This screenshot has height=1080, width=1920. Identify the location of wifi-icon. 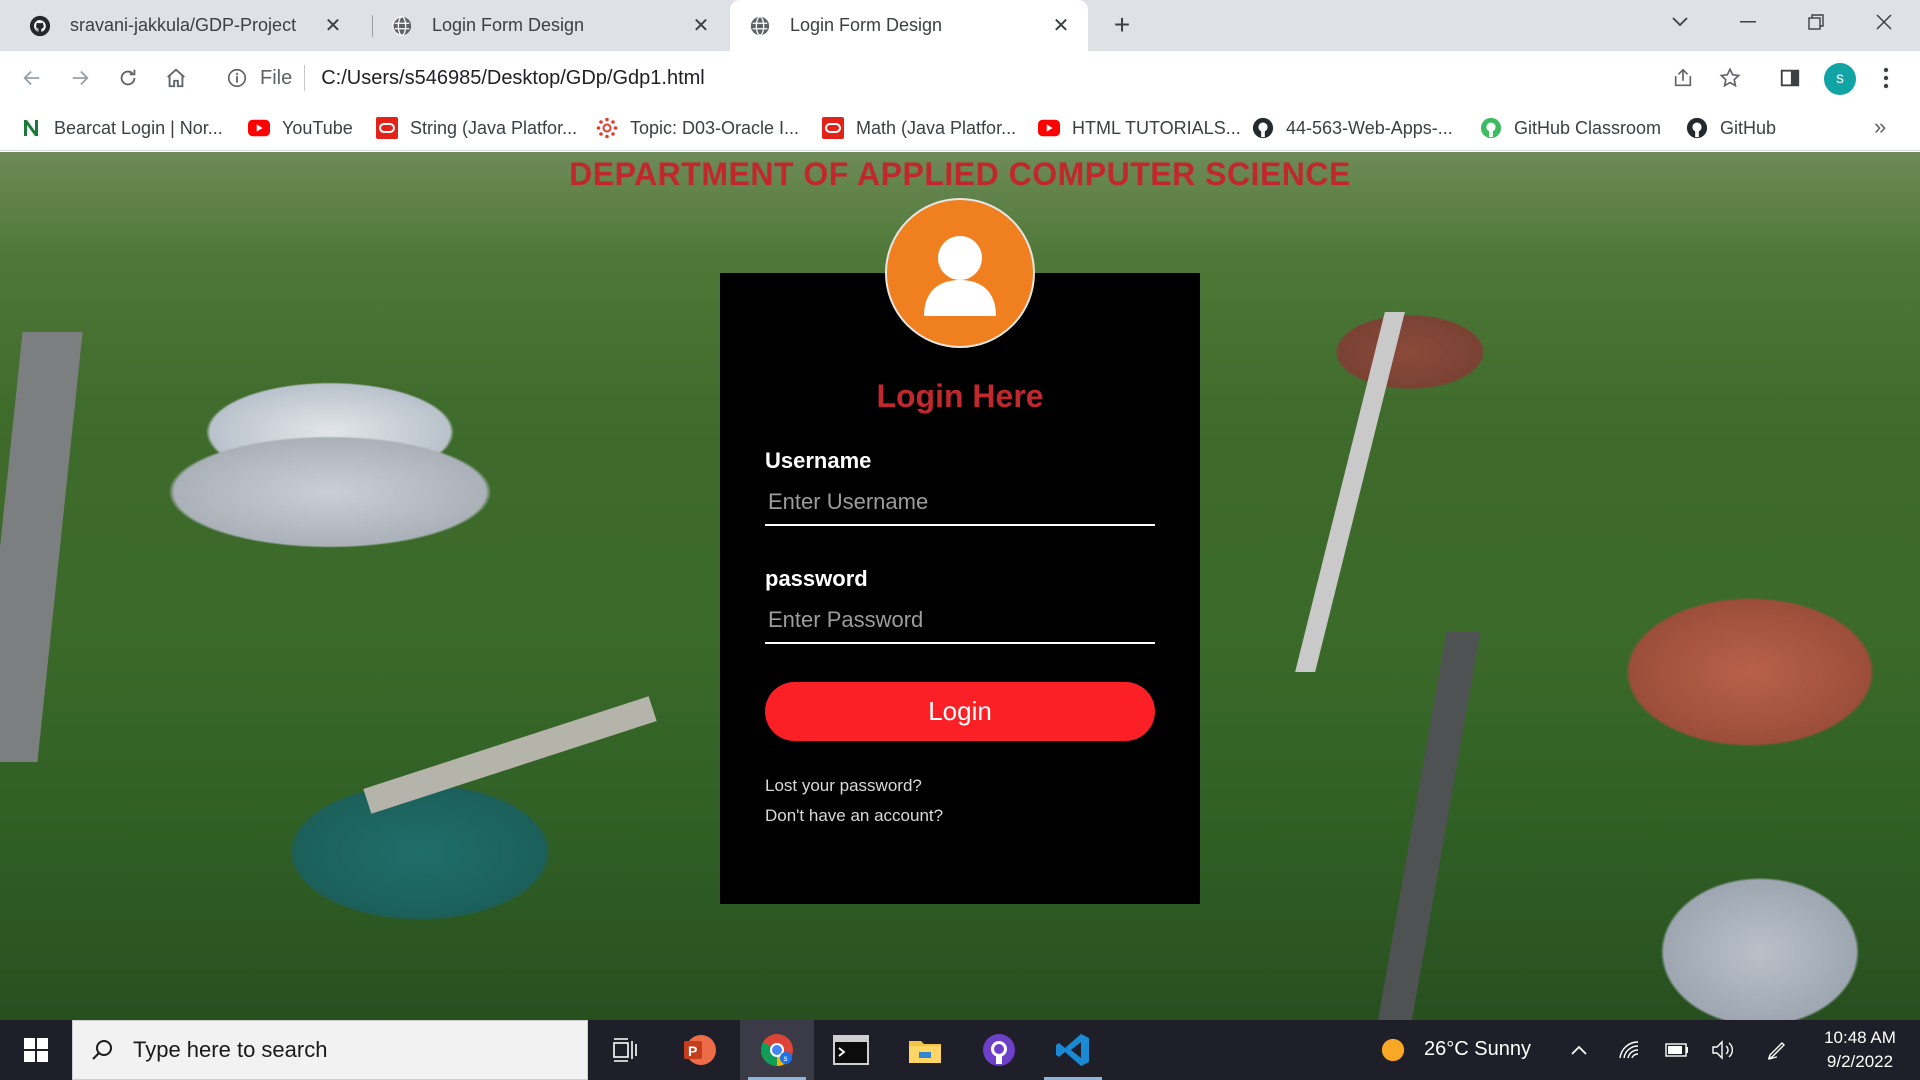
(1629, 1050).